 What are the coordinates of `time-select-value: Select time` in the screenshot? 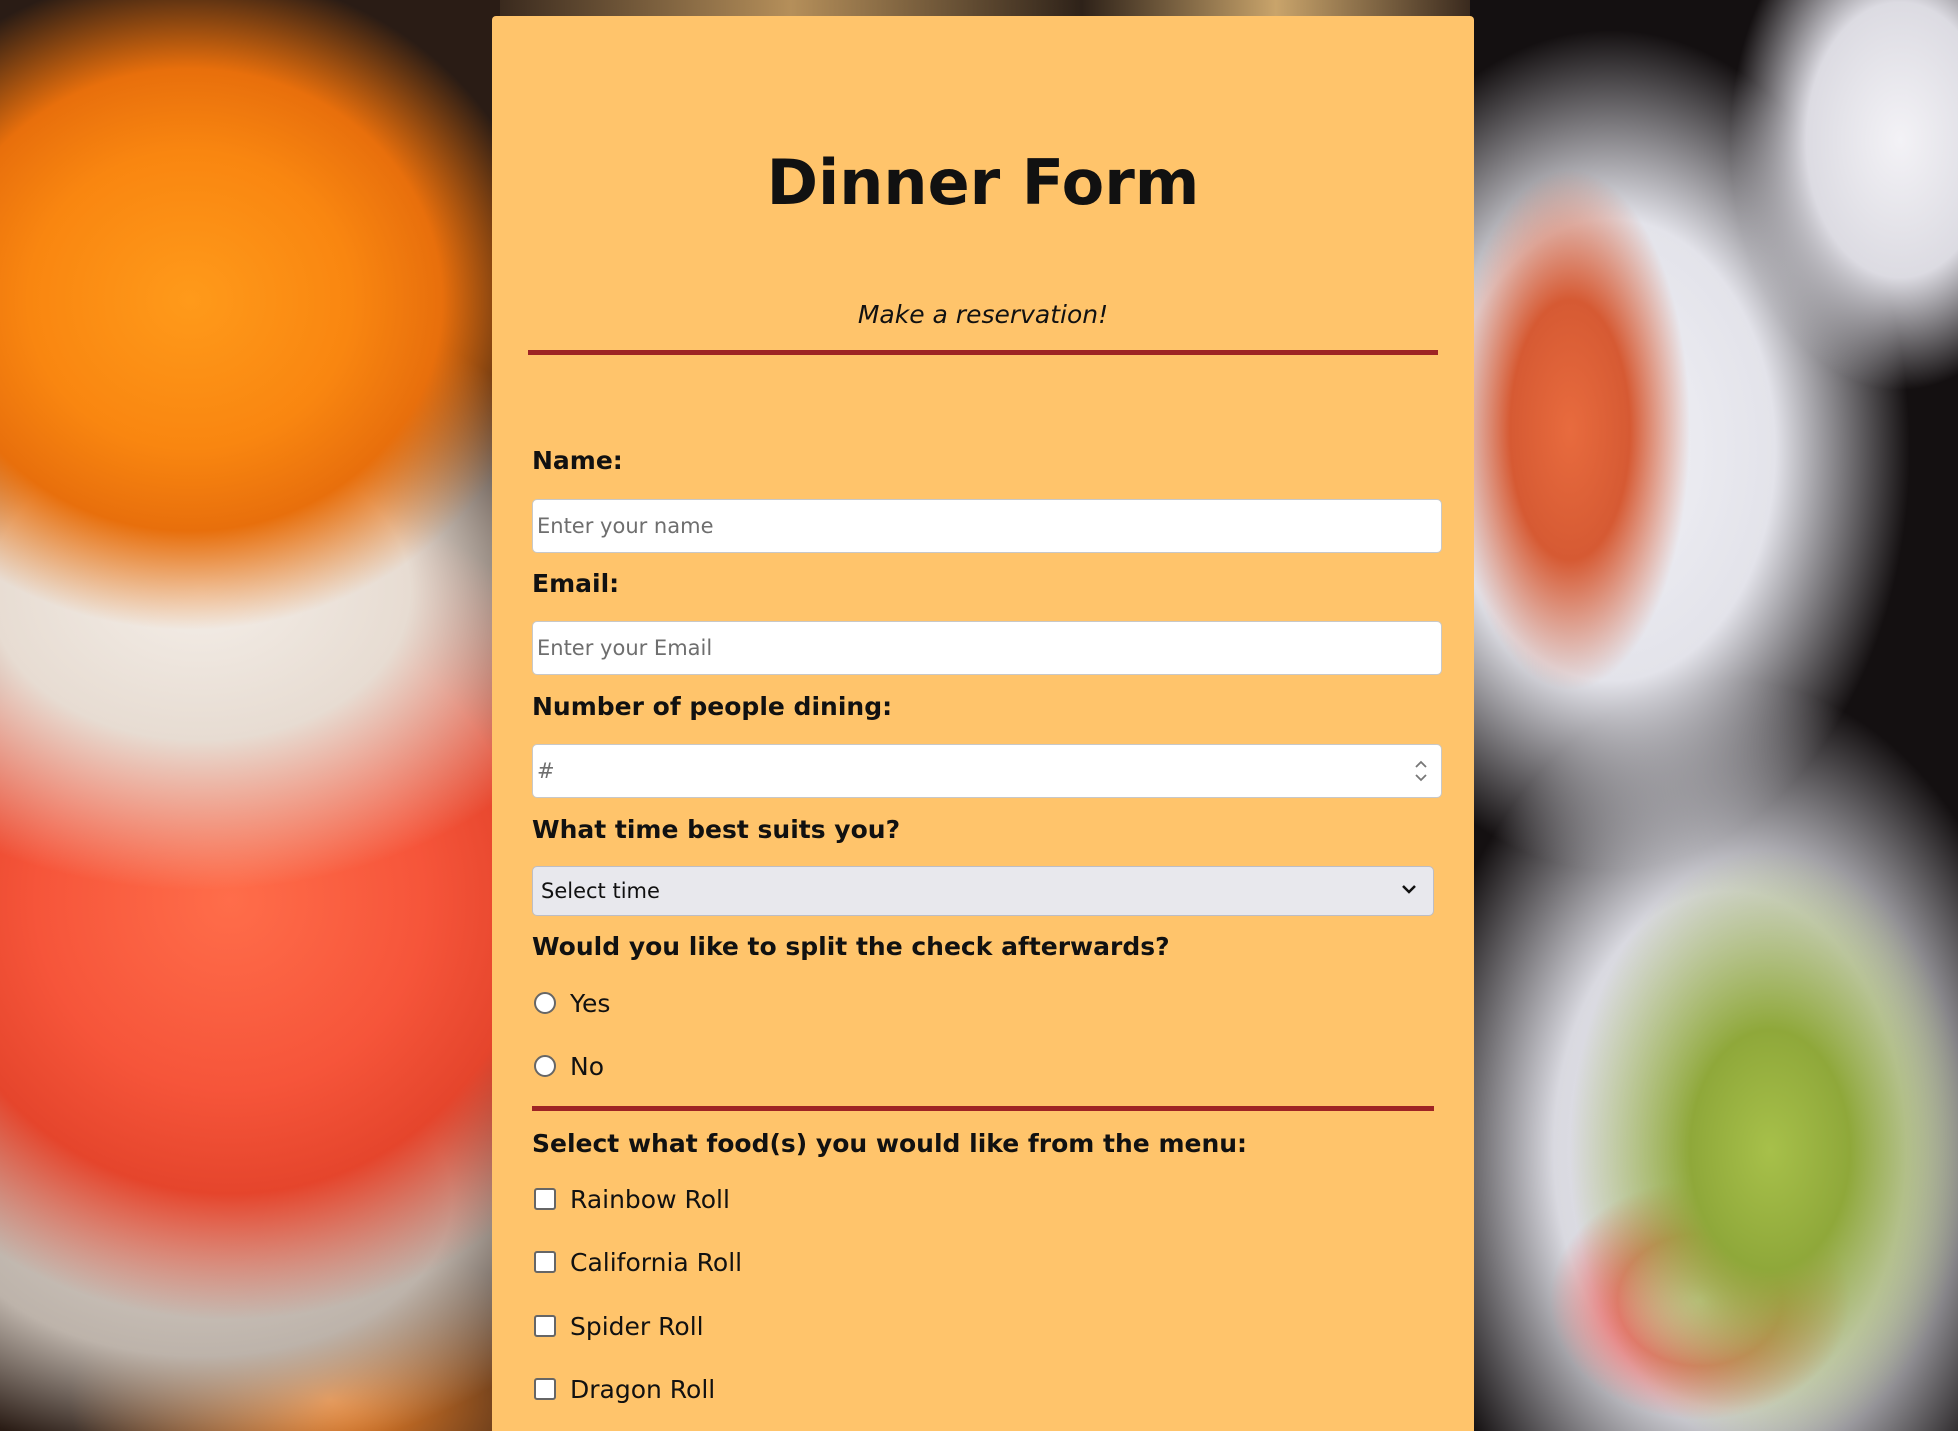 It's located at (600, 891).